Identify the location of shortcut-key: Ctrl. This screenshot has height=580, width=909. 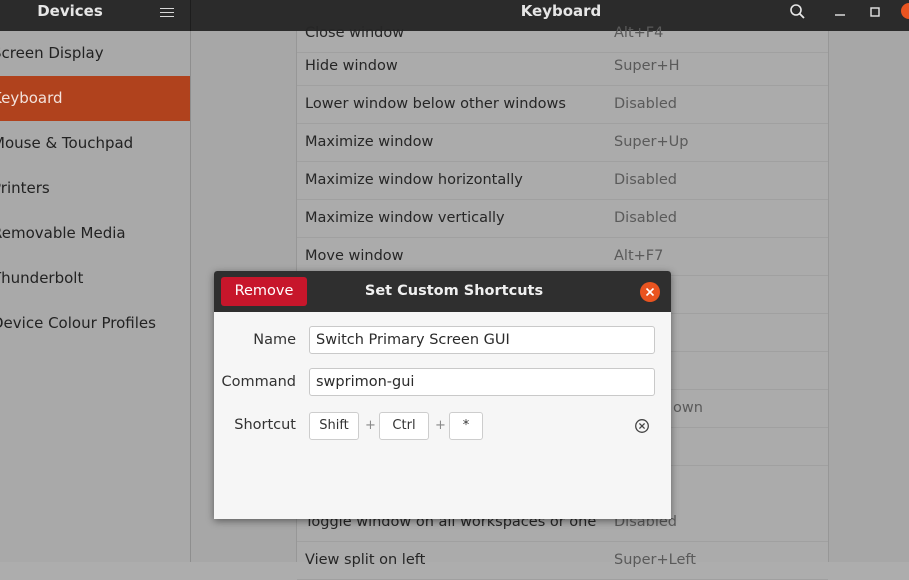
(404, 426).